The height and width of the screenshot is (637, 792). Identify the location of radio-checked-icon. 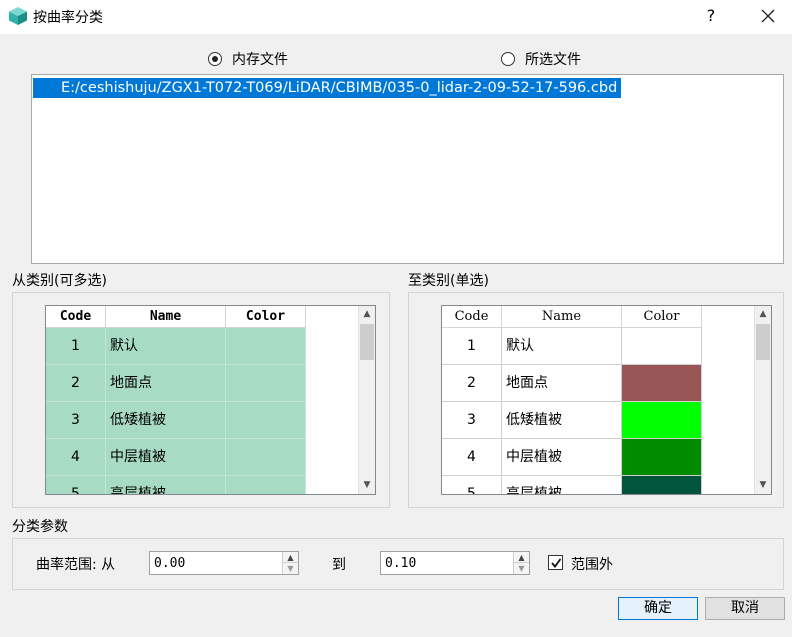
(215, 59).